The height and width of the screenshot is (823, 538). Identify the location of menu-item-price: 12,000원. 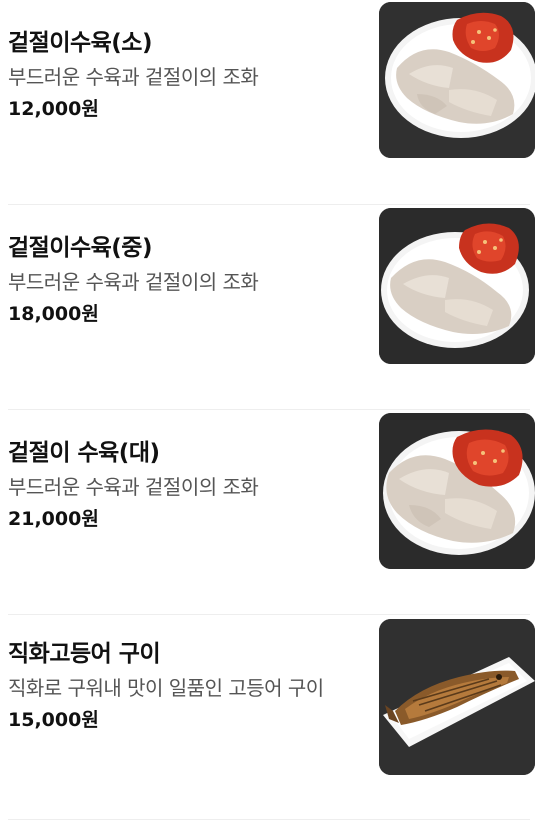
(53, 109).